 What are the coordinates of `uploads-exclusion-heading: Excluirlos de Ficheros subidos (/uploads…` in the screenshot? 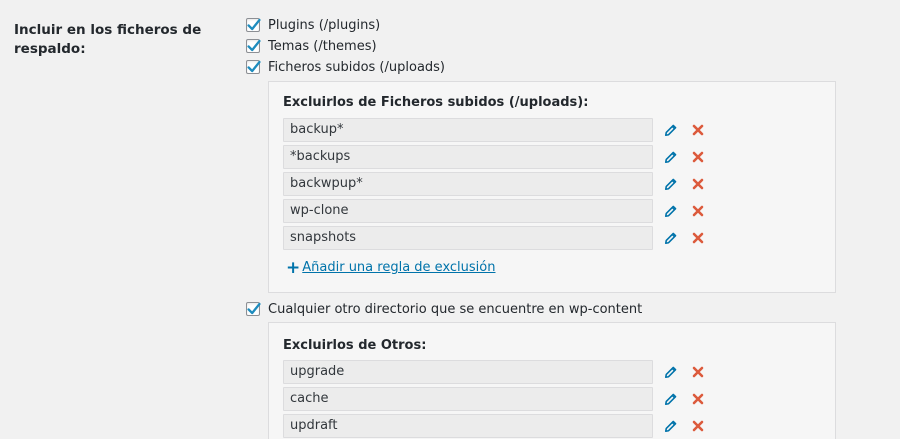 It's located at (436, 102).